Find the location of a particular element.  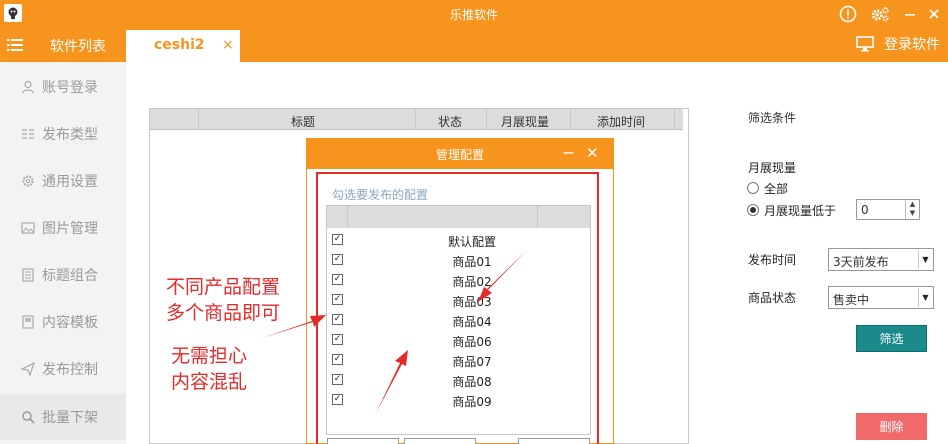

radio-below-label: 月展现量低于 is located at coordinates (800, 210).